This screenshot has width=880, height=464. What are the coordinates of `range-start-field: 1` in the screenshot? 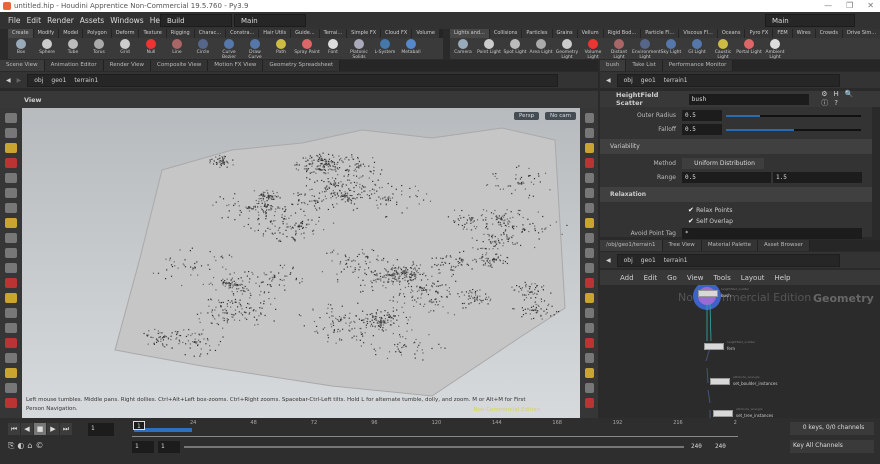 It's located at (143, 447).